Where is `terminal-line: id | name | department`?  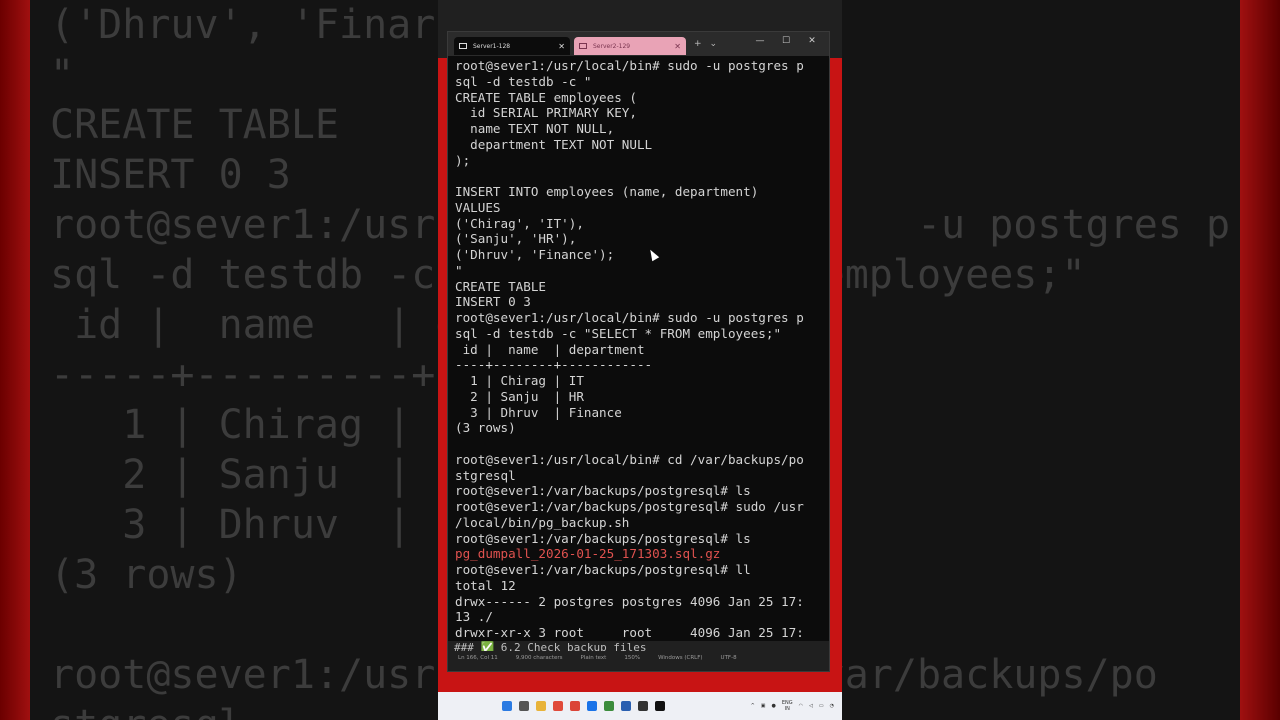
terminal-line: id | name | department is located at coordinates (550, 349).